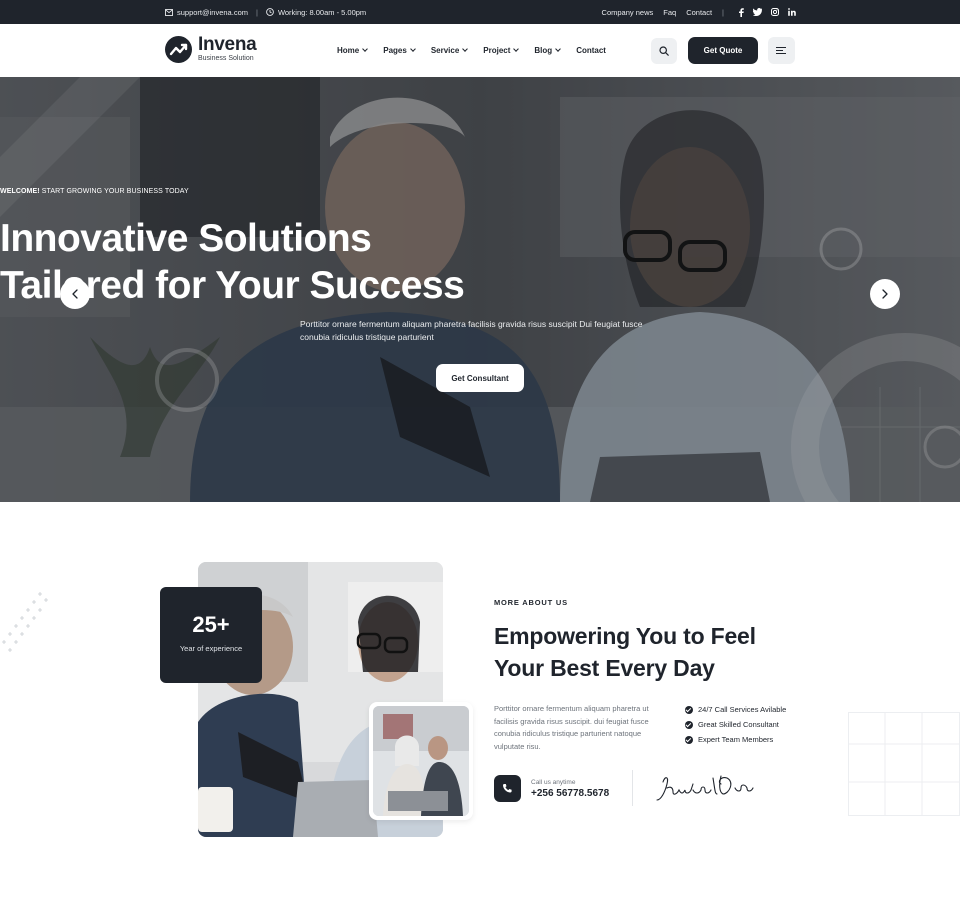 The image size is (960, 900). I want to click on slider-next-button, so click(885, 294).